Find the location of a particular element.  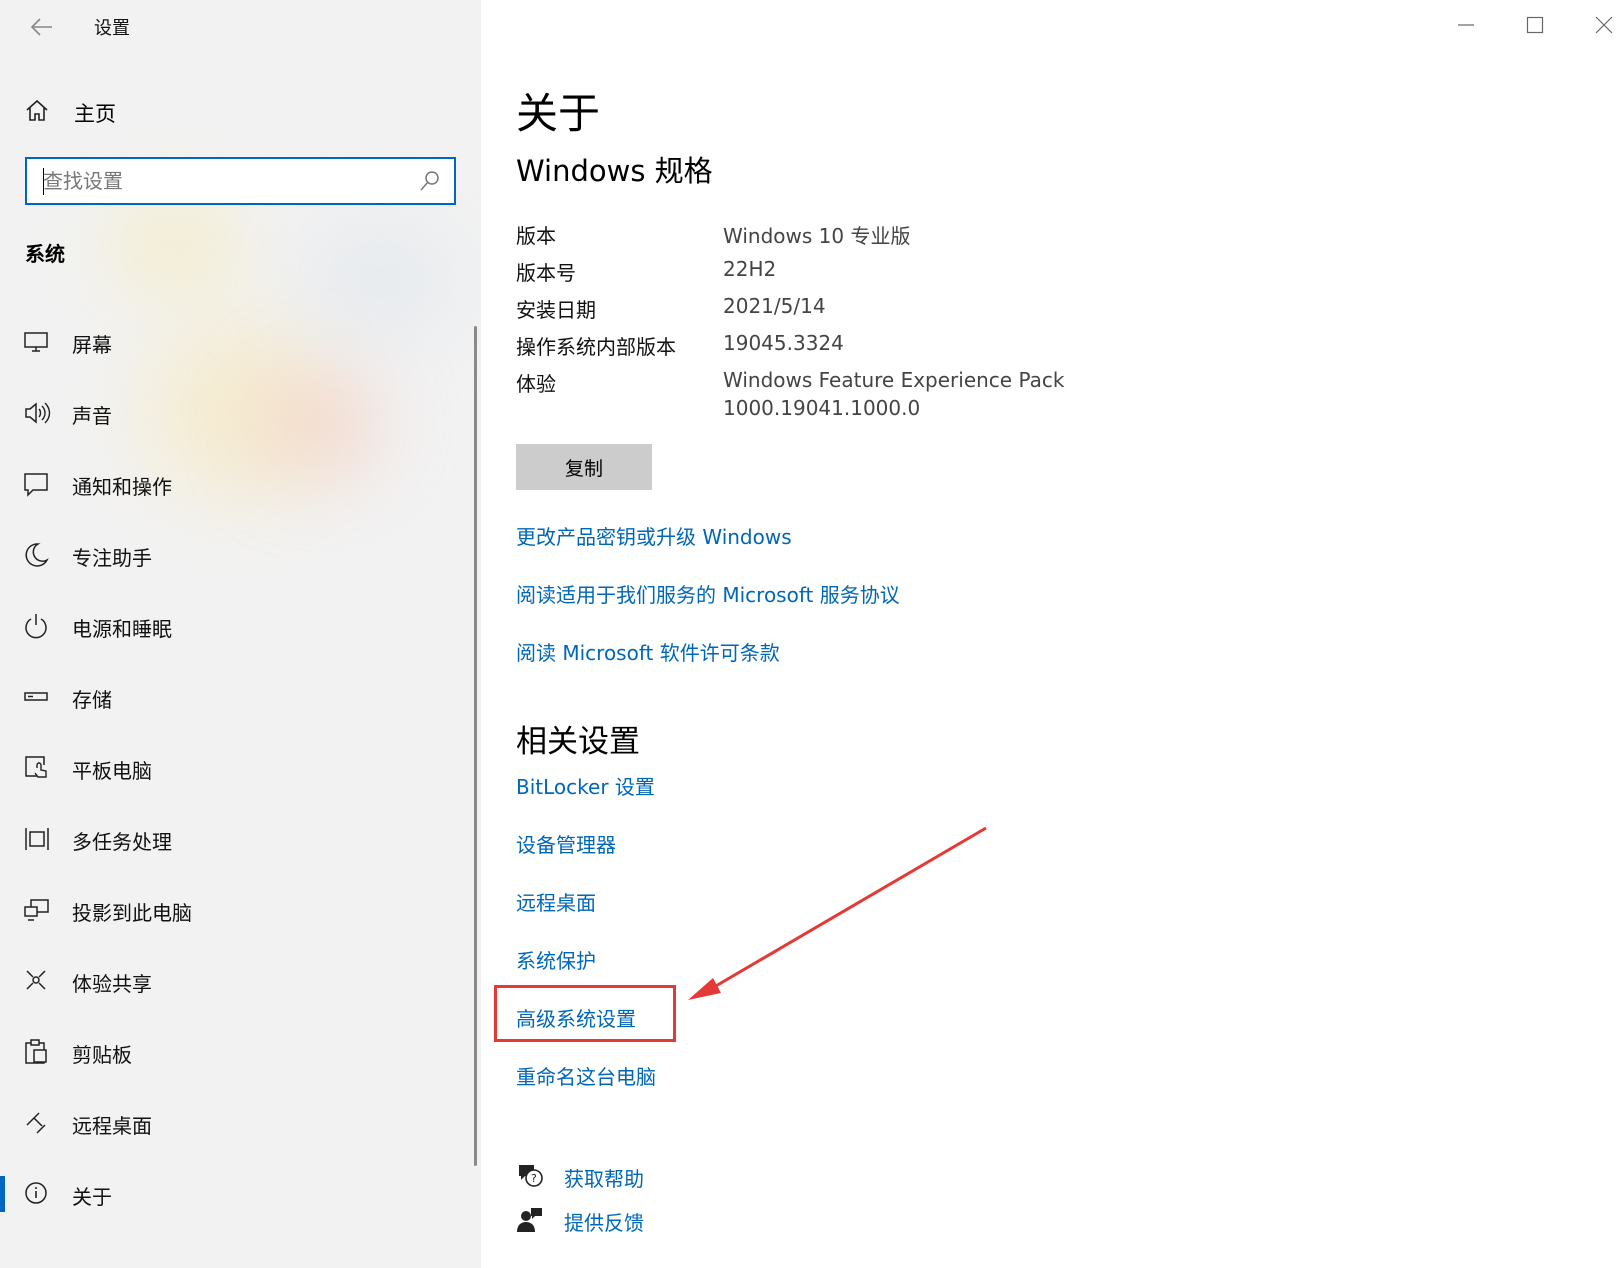

help-link-label: 获取帮助 is located at coordinates (604, 1179).